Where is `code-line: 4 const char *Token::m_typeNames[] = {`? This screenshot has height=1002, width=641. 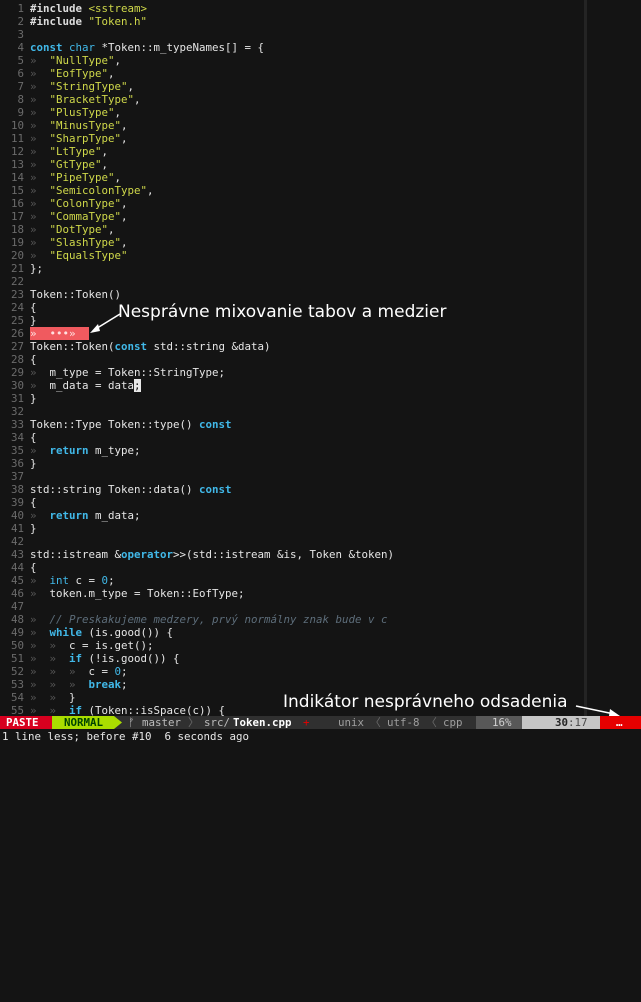
code-line: 4 const char *Token::m_typeNames[] = { is located at coordinates (320, 47).